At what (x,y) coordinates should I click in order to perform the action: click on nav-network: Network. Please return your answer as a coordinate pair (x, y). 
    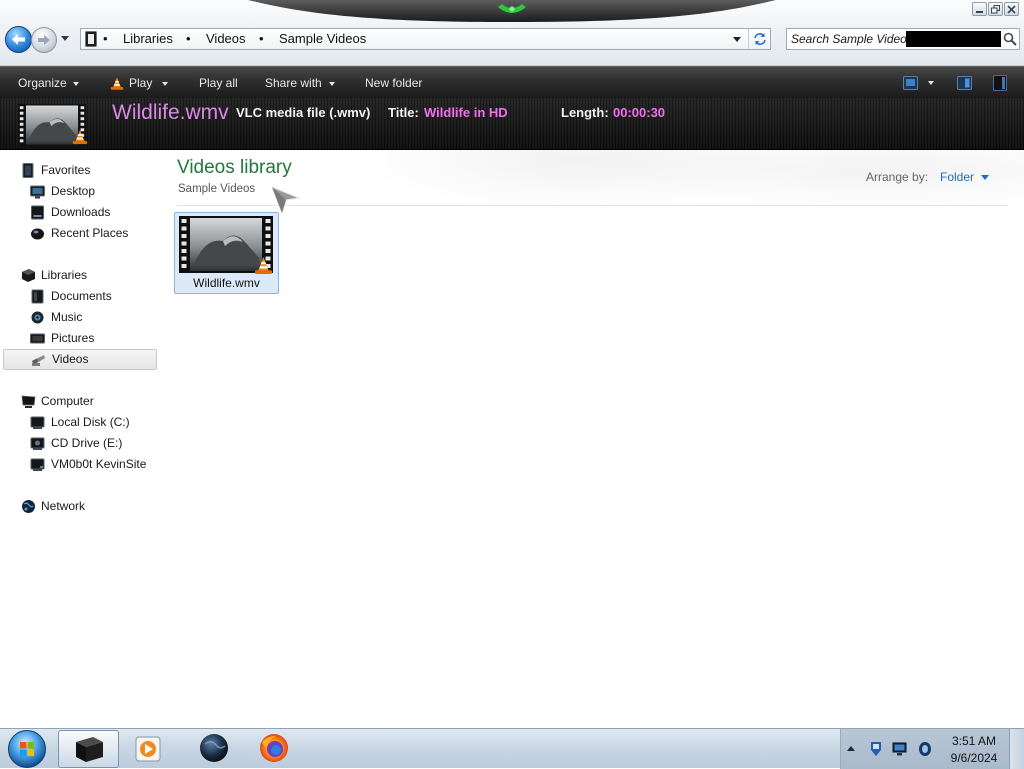
    Looking at the image, I should click on (79, 506).